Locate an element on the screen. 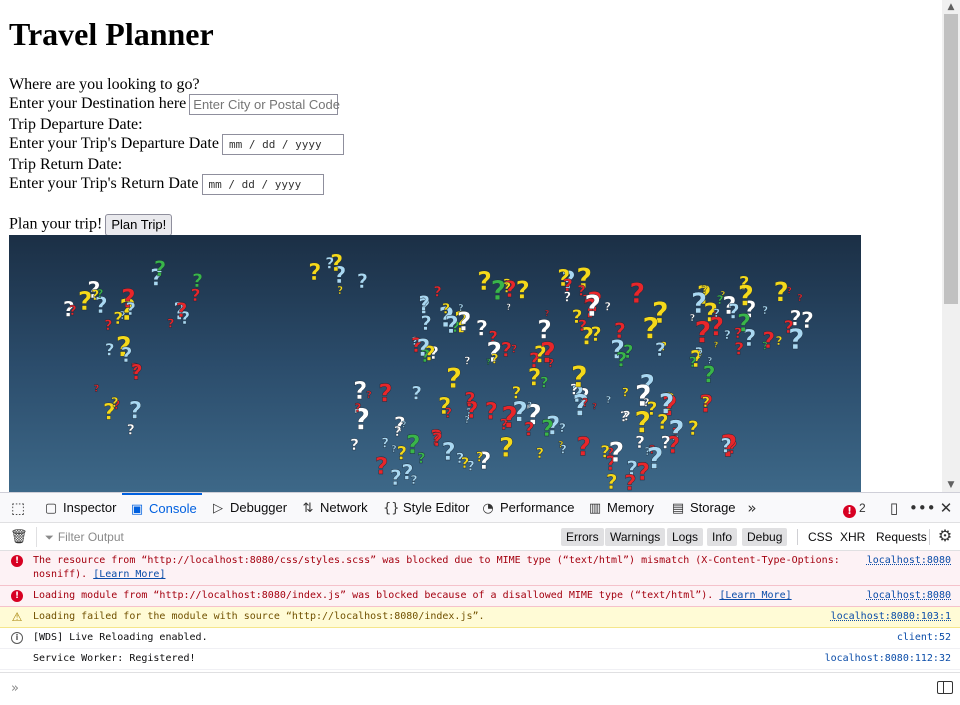  more-tabs-chevron-icon: » is located at coordinates (752, 508).